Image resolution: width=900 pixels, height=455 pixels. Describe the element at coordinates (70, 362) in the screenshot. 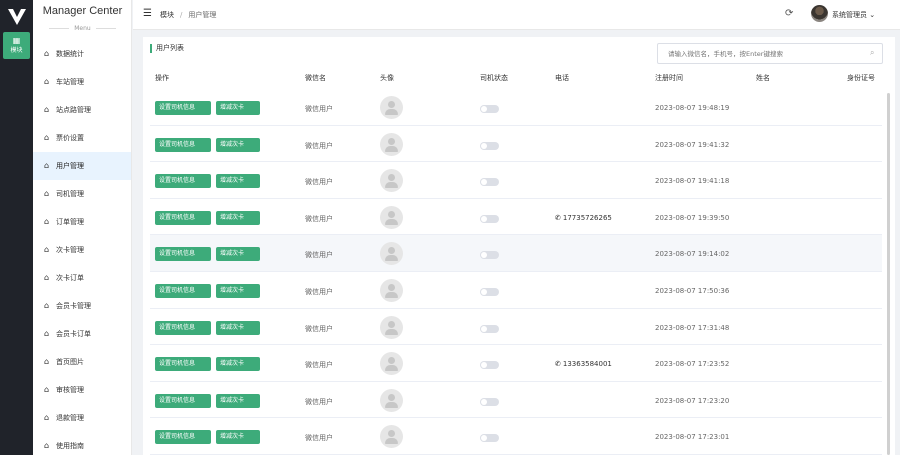

I see `sidebar-item-label: 首页图片` at that location.